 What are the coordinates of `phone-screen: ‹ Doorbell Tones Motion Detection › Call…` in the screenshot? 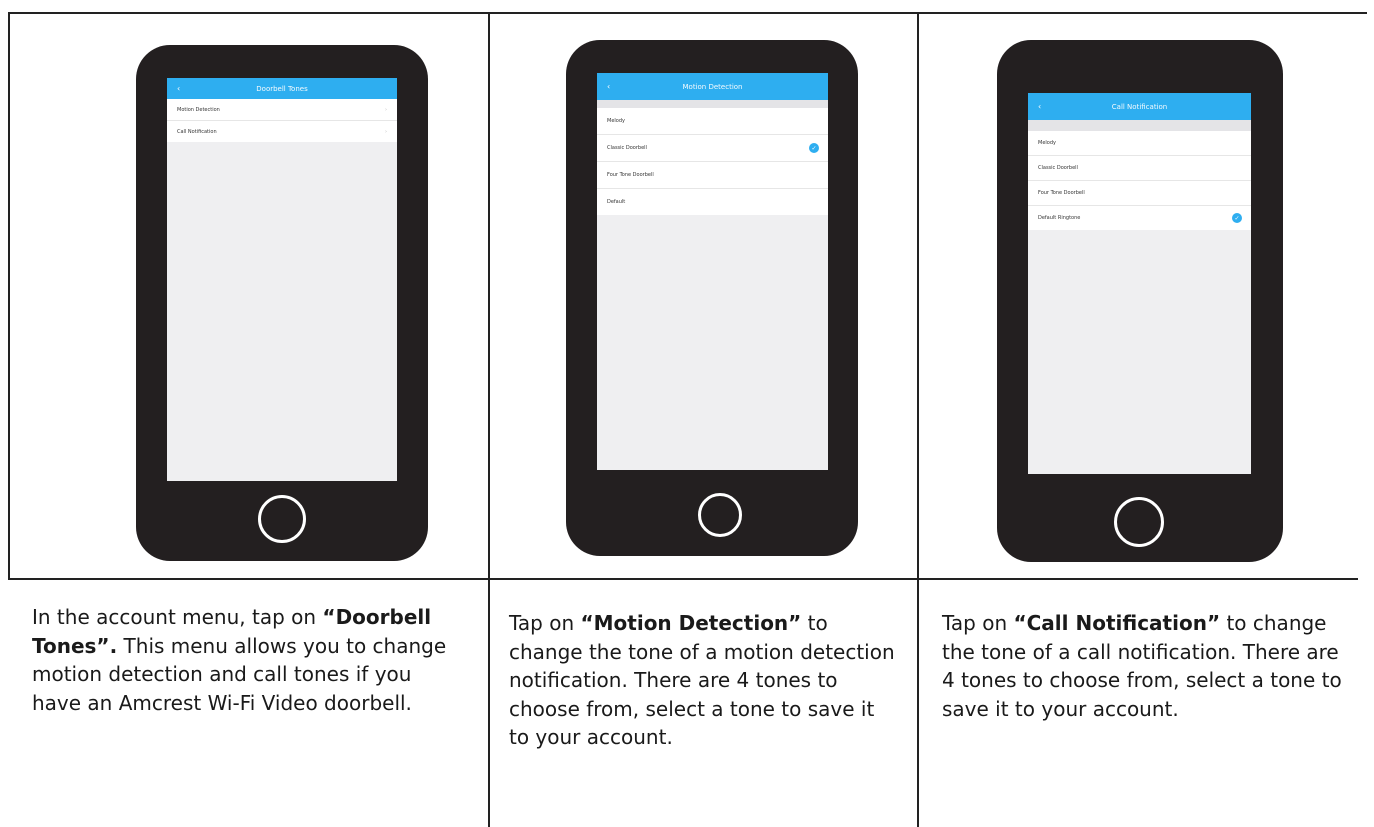 It's located at (282, 279).